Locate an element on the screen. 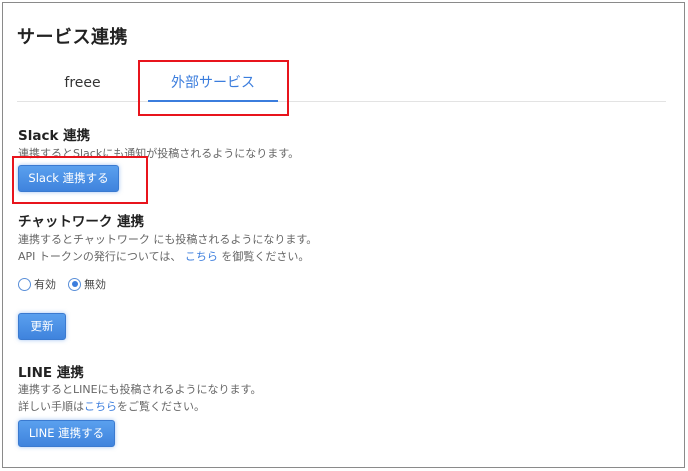 The height and width of the screenshot is (471, 688). chatwork-enable-radio-group: 有効 無効 is located at coordinates (68, 284).